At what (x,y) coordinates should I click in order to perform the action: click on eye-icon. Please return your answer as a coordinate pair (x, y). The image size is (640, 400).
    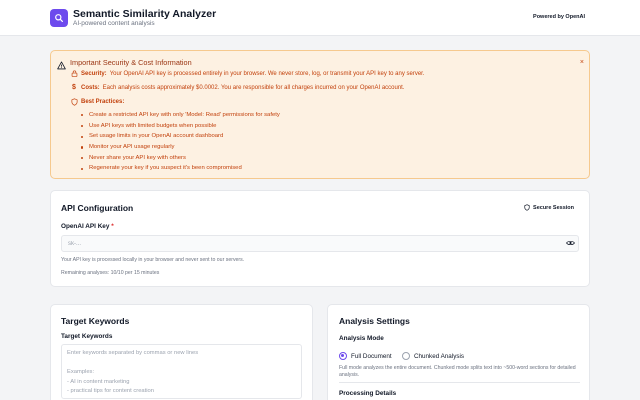
    Looking at the image, I should click on (570, 243).